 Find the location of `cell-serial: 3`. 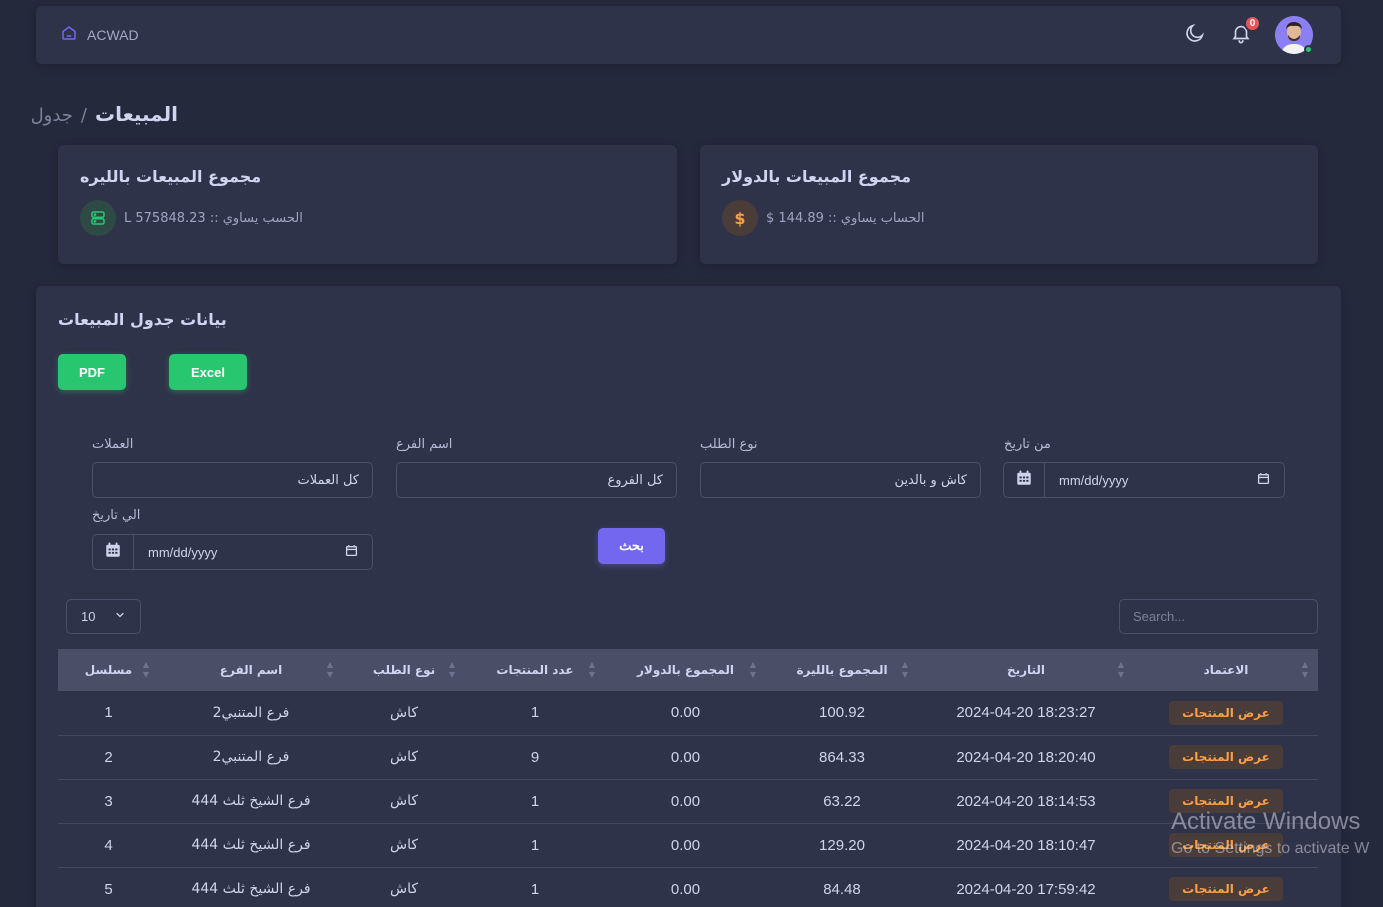

cell-serial: 3 is located at coordinates (108, 801).